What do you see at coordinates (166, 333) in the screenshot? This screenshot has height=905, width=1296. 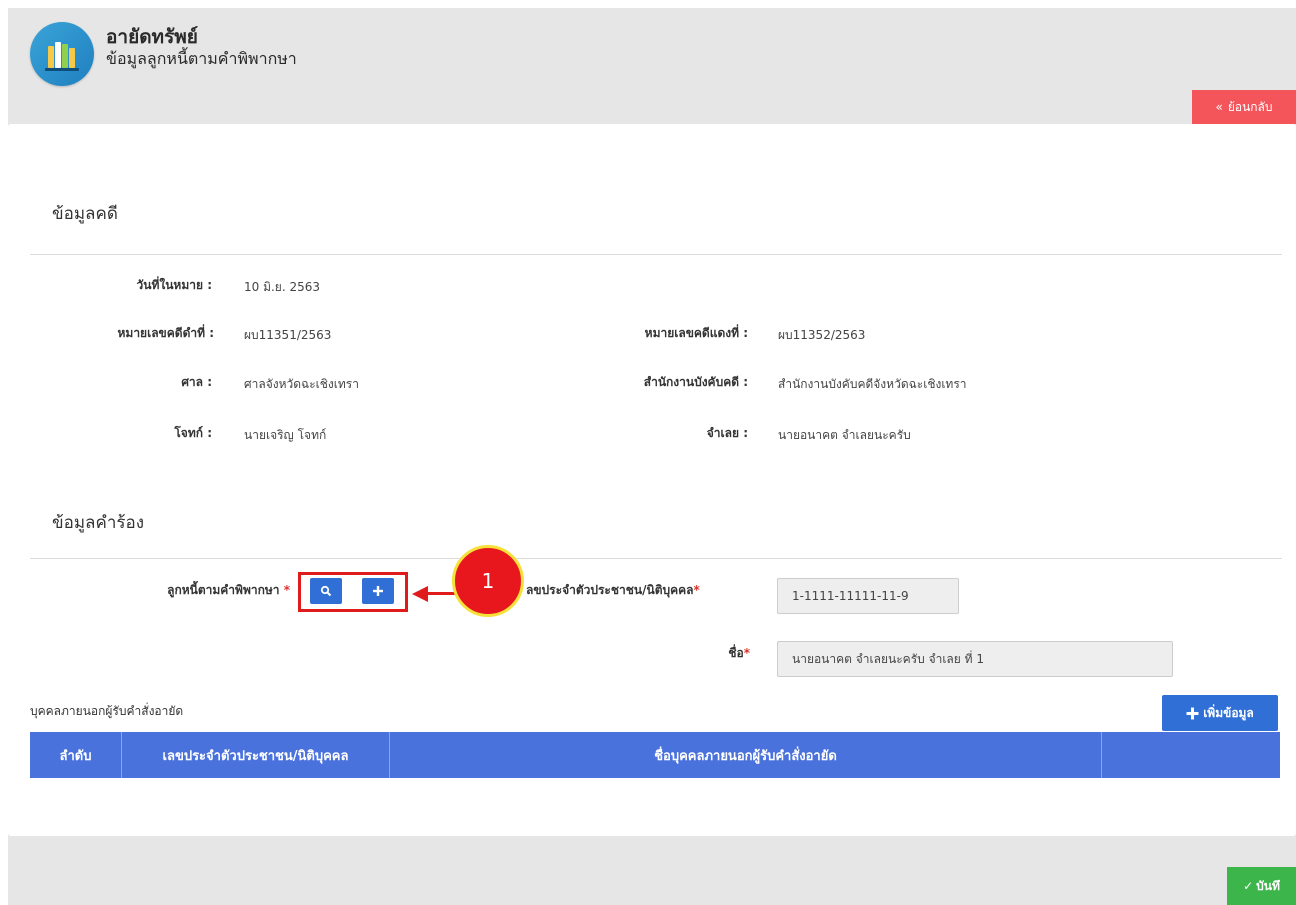 I see `black-case-no-label: หมายเลขคดีดำที่ :` at bounding box center [166, 333].